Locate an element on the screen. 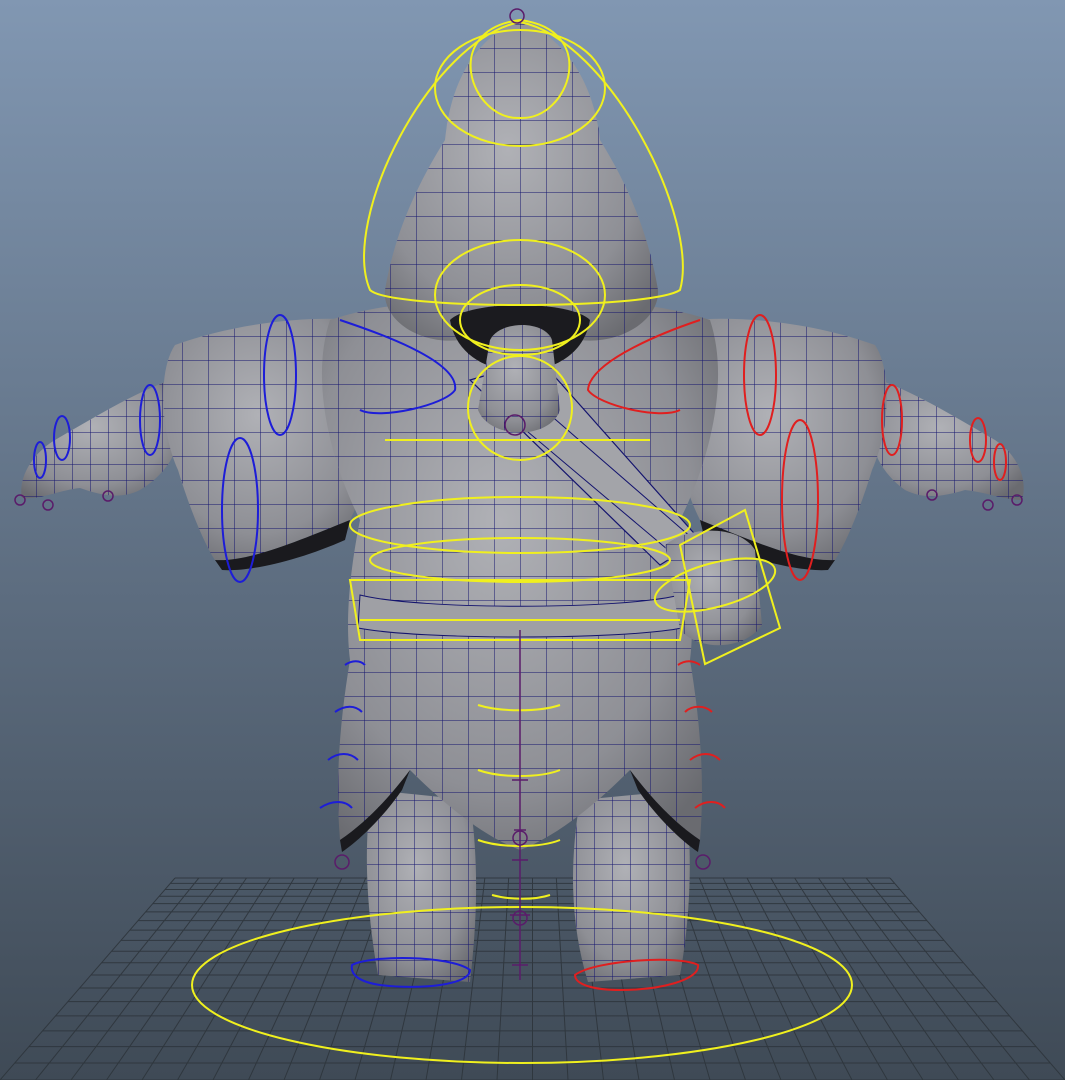 This screenshot has width=1065, height=1080. left-leg-mesh is located at coordinates (421, 886).